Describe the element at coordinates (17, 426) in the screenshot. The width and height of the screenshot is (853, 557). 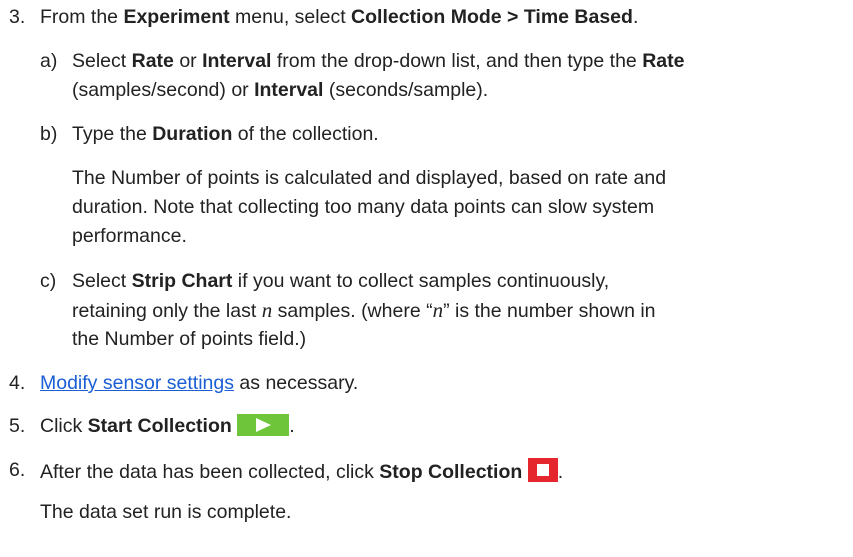
I see `step-number: 5.` at that location.